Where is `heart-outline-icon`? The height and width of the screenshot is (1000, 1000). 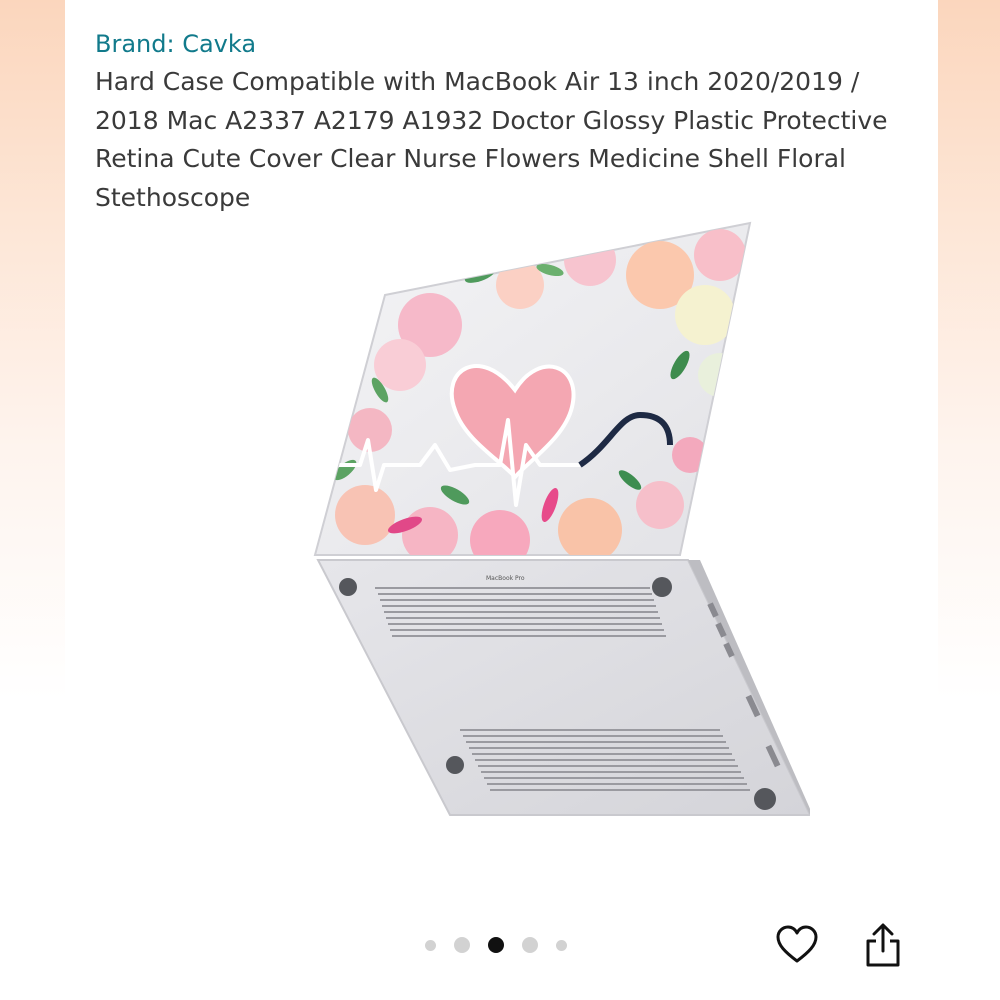 heart-outline-icon is located at coordinates (797, 944).